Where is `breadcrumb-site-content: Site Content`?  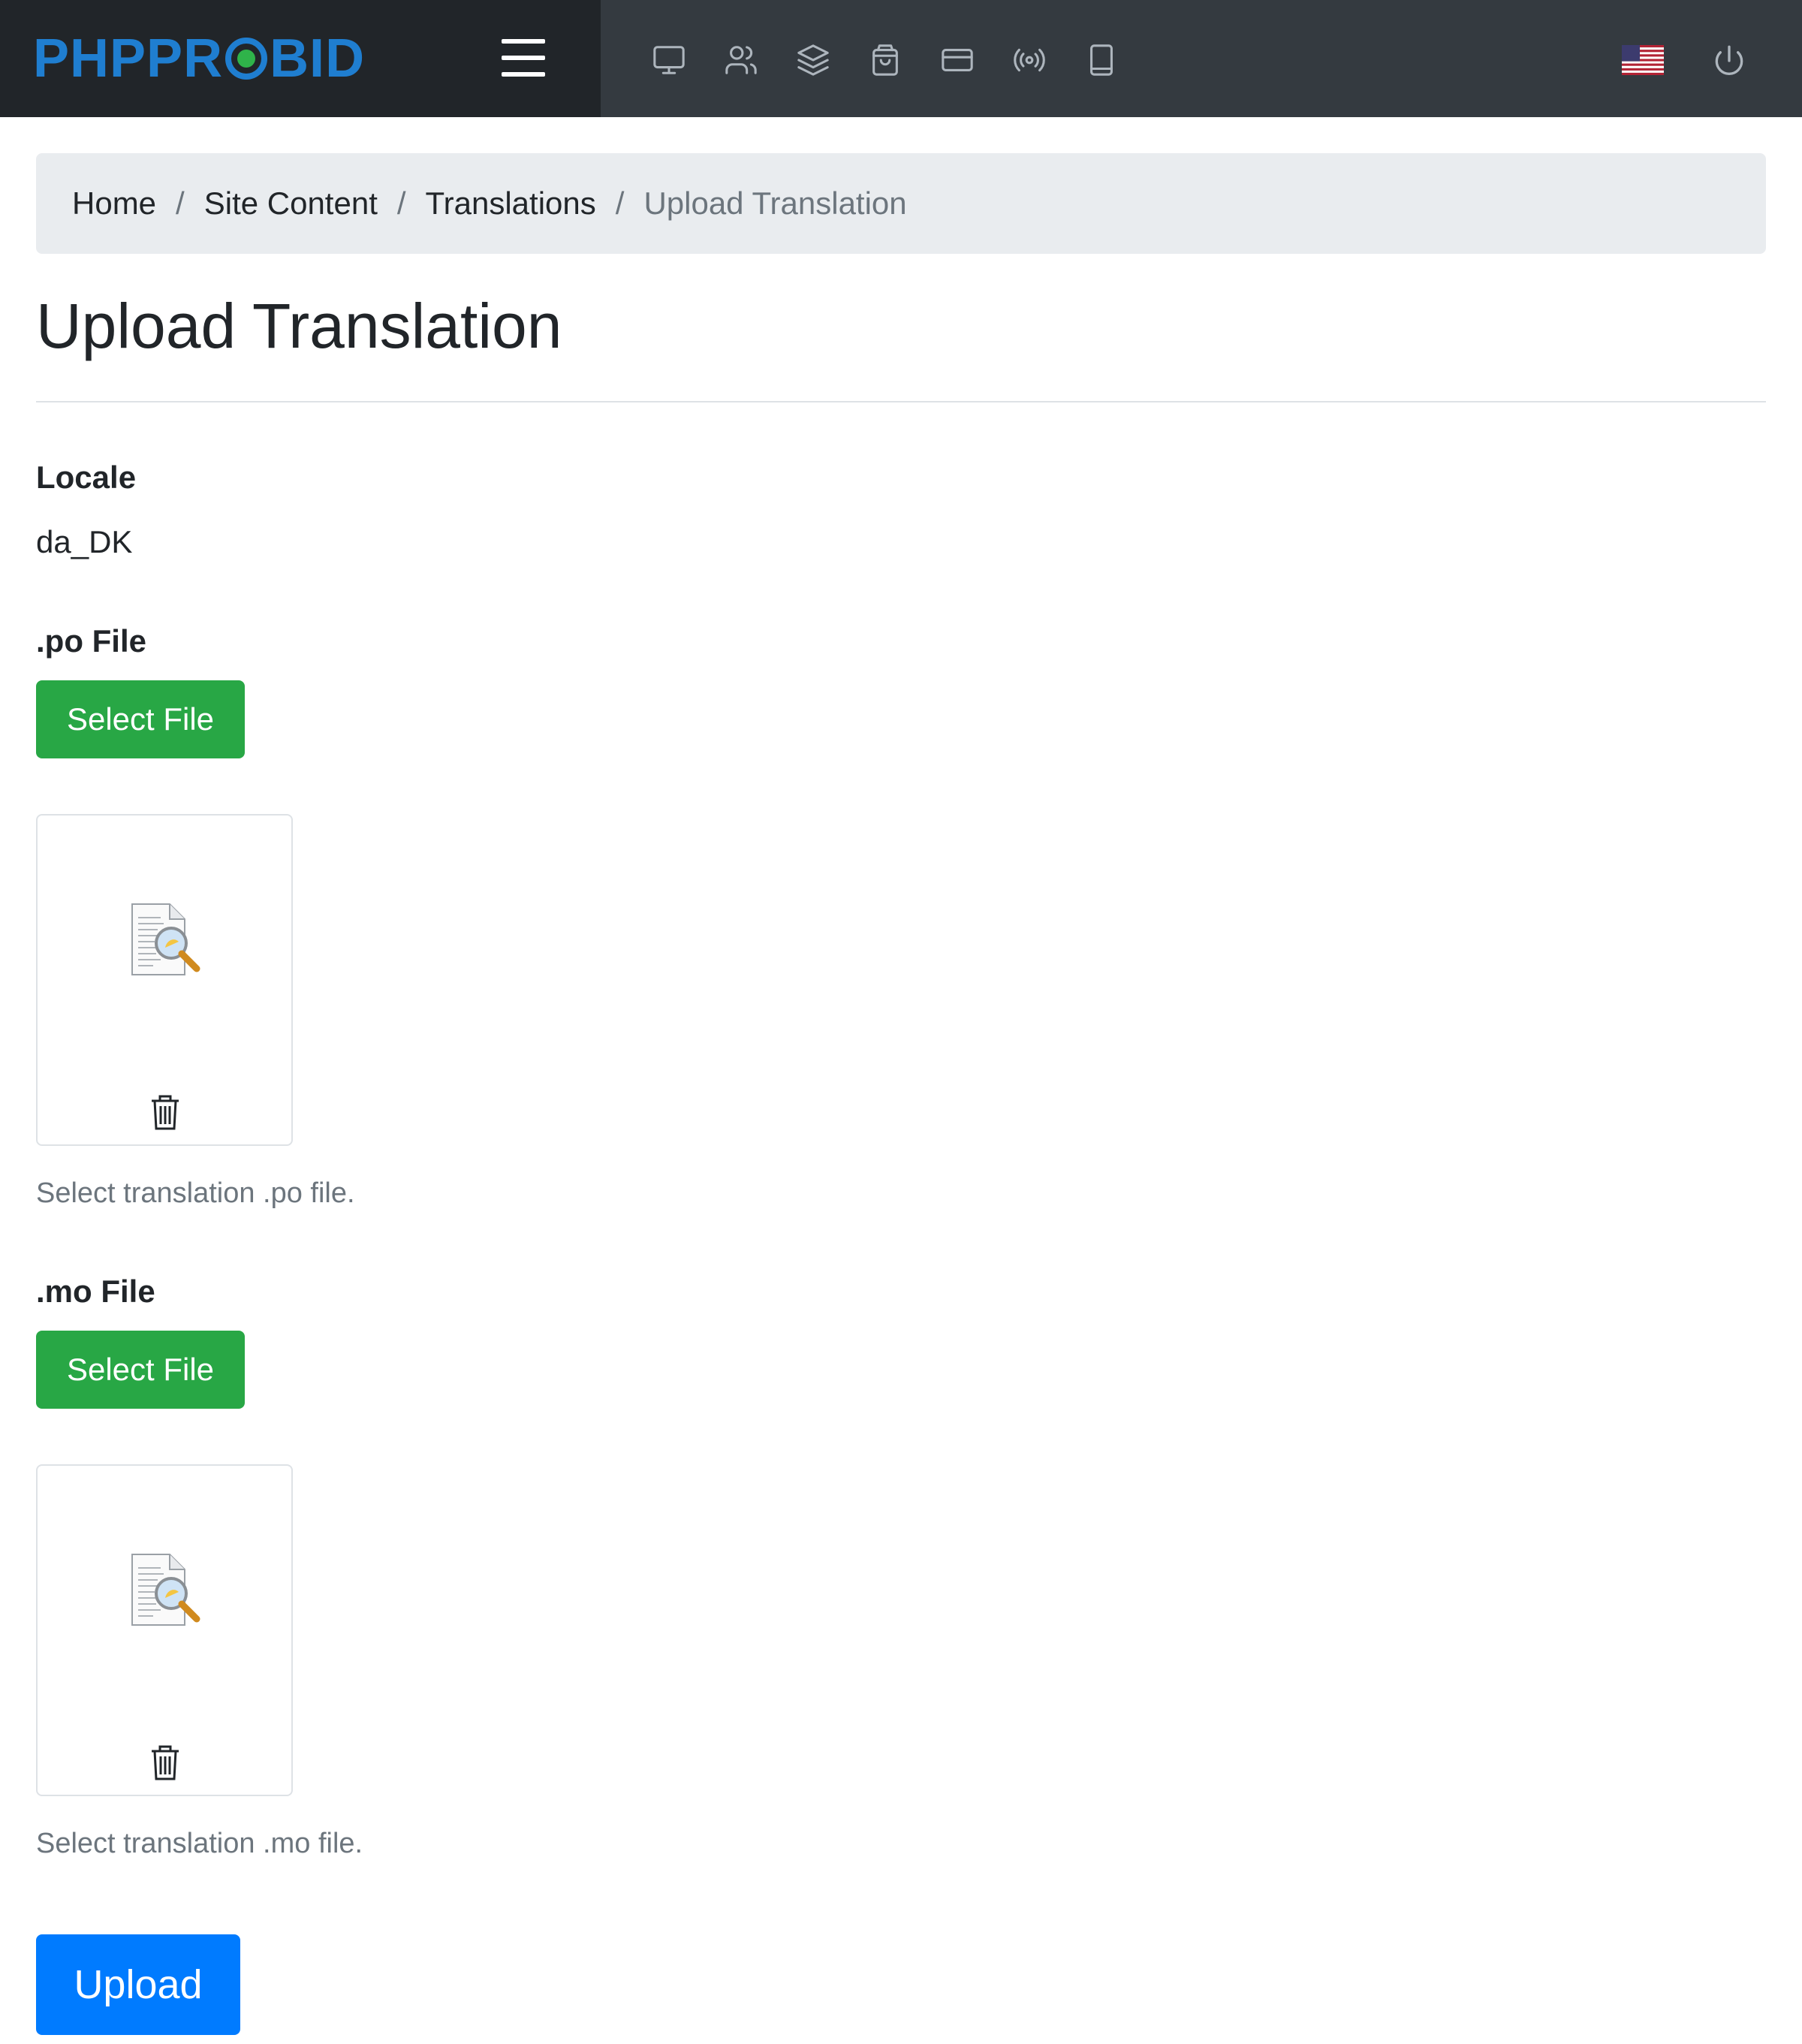
breadcrumb-site-content: Site Content is located at coordinates (291, 203).